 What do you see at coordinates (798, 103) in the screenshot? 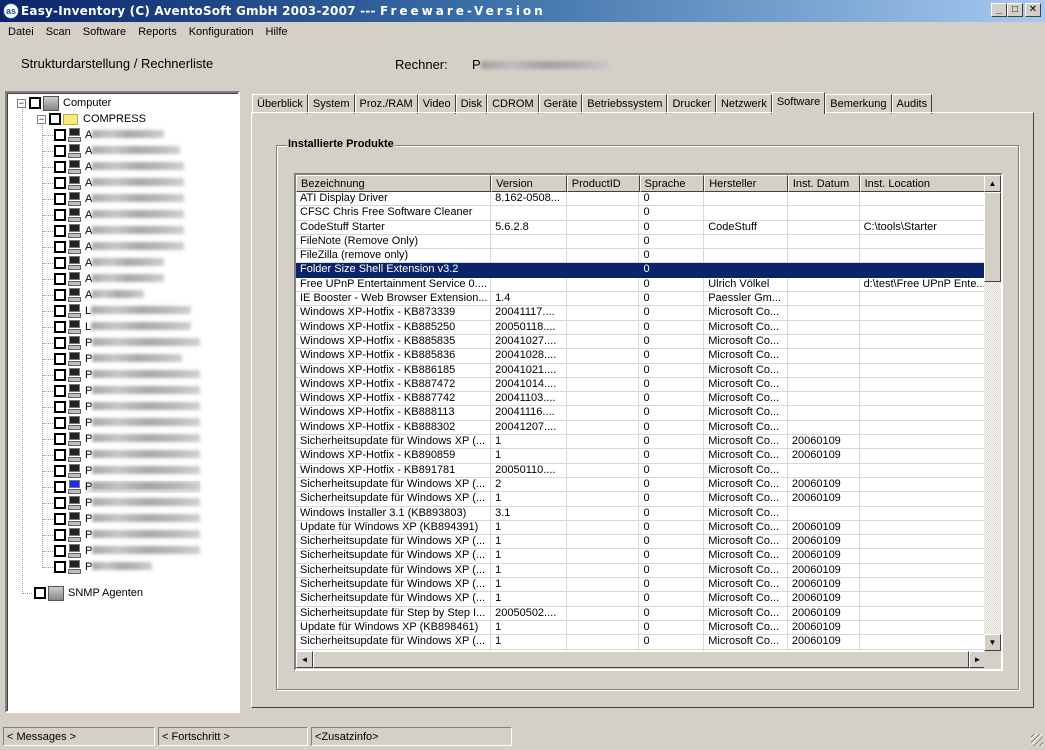
I see `tab-software: Software` at bounding box center [798, 103].